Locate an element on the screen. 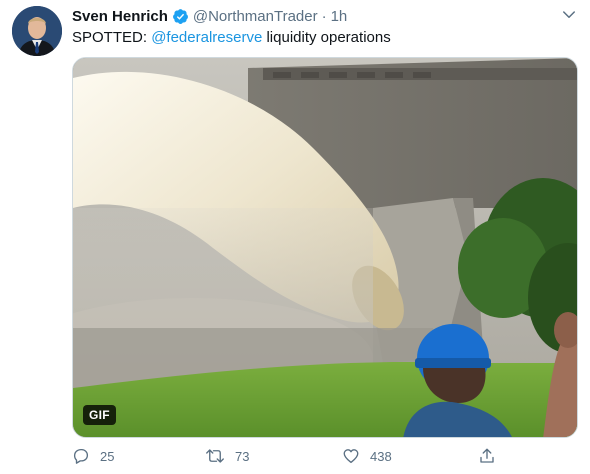 This screenshot has height=474, width=590. like-button: 438 is located at coordinates (367, 456).